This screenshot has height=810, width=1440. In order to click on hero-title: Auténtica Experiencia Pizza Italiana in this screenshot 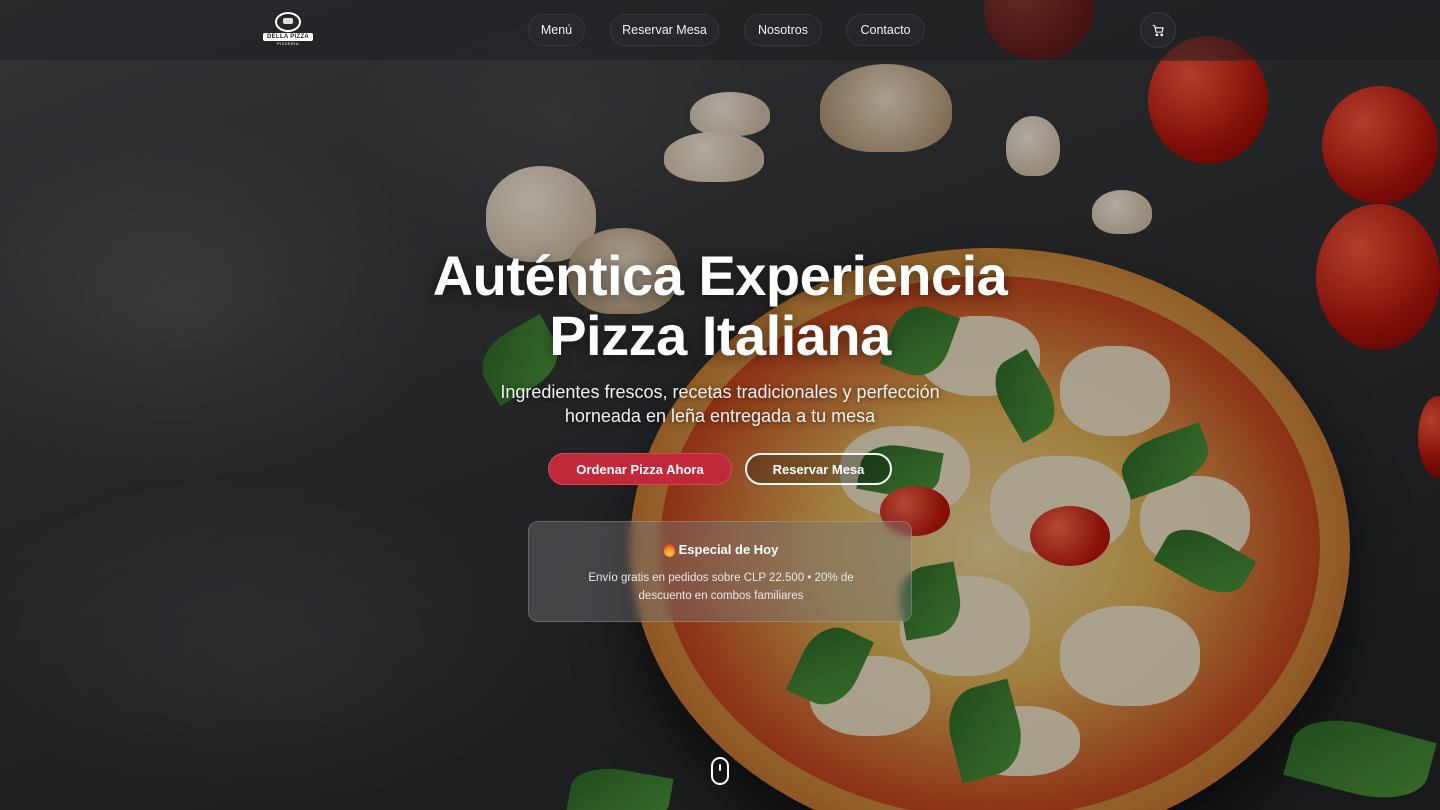, I will do `click(720, 306)`.